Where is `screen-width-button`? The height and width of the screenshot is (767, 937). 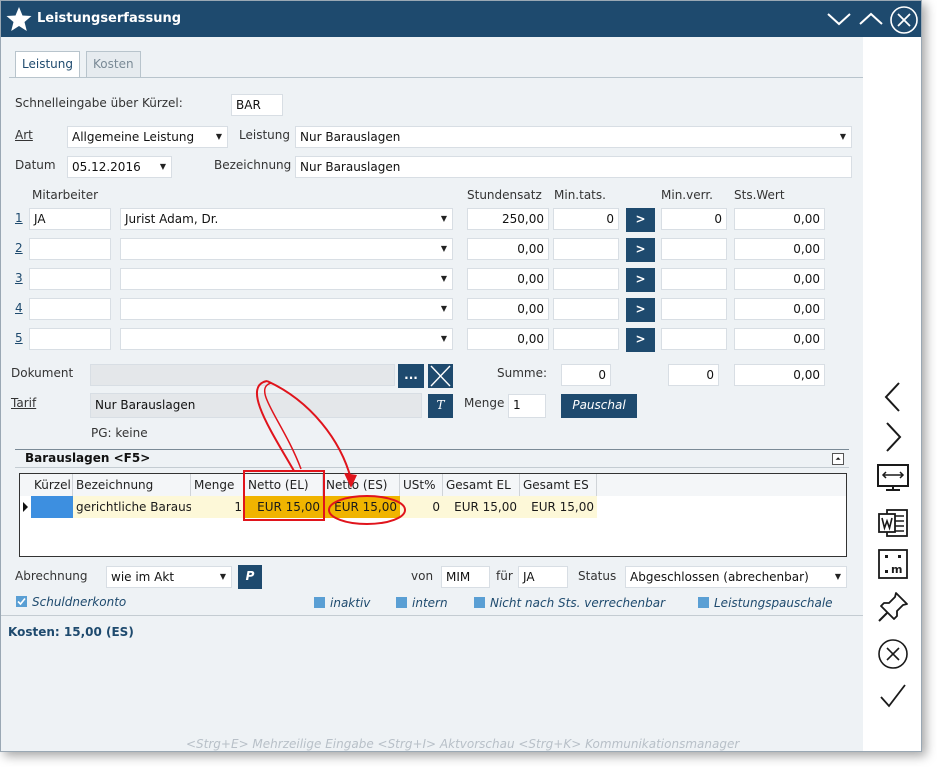 screen-width-button is located at coordinates (892, 479).